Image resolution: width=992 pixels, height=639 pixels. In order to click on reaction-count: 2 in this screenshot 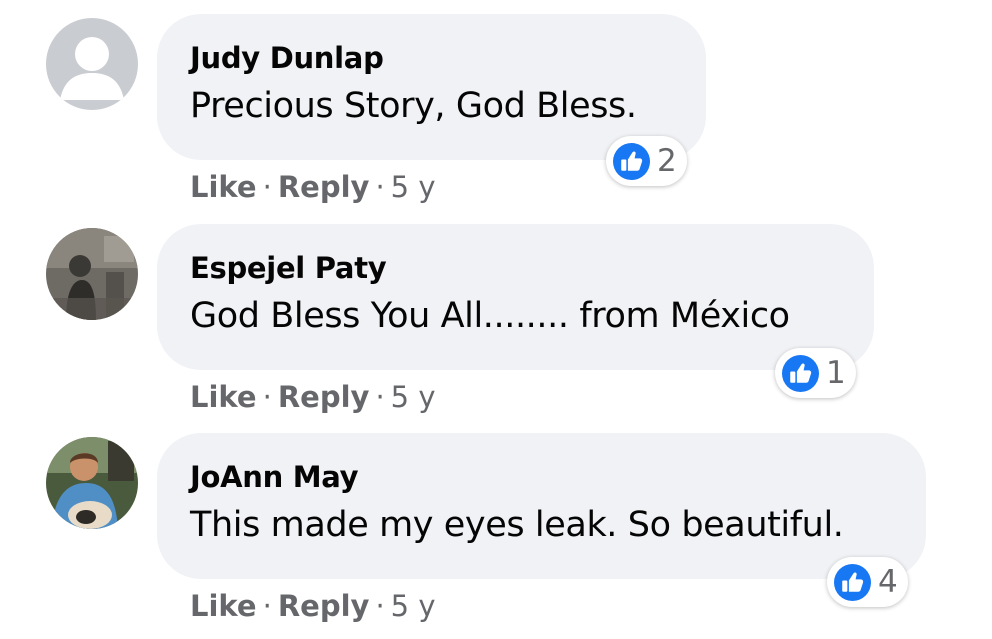, I will do `click(667, 161)`.